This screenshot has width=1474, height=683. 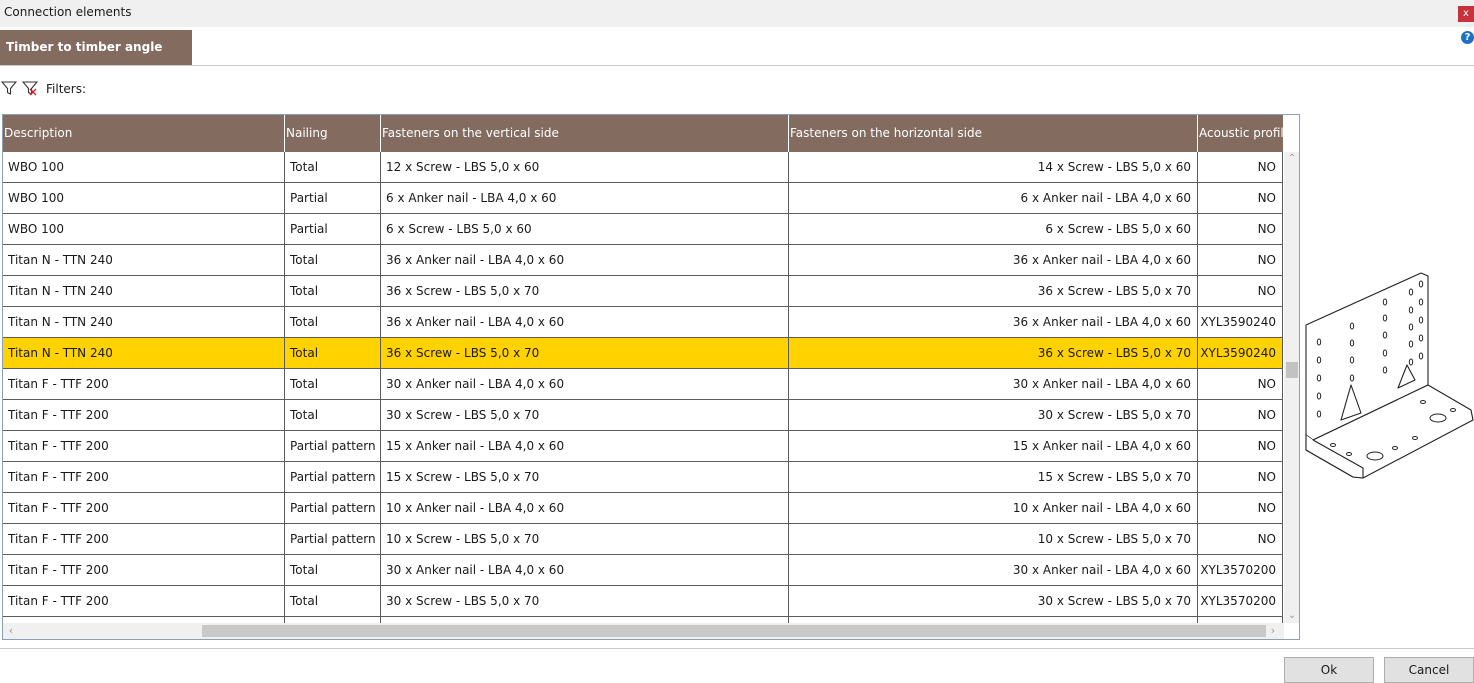 What do you see at coordinates (993, 198) in the screenshot?
I see `cell-horizontal-fasteners: 6 x Anker nail - LBA 4,0 x 60` at bounding box center [993, 198].